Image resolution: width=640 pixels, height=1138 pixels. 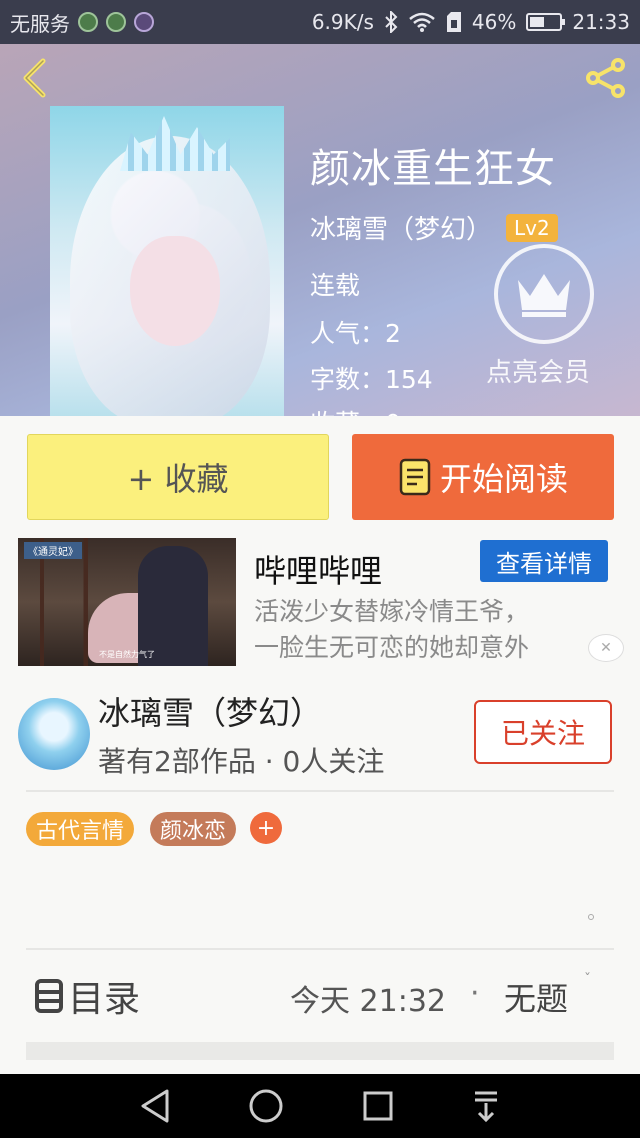 I want to click on bluetooth-icon, so click(x=391, y=22).